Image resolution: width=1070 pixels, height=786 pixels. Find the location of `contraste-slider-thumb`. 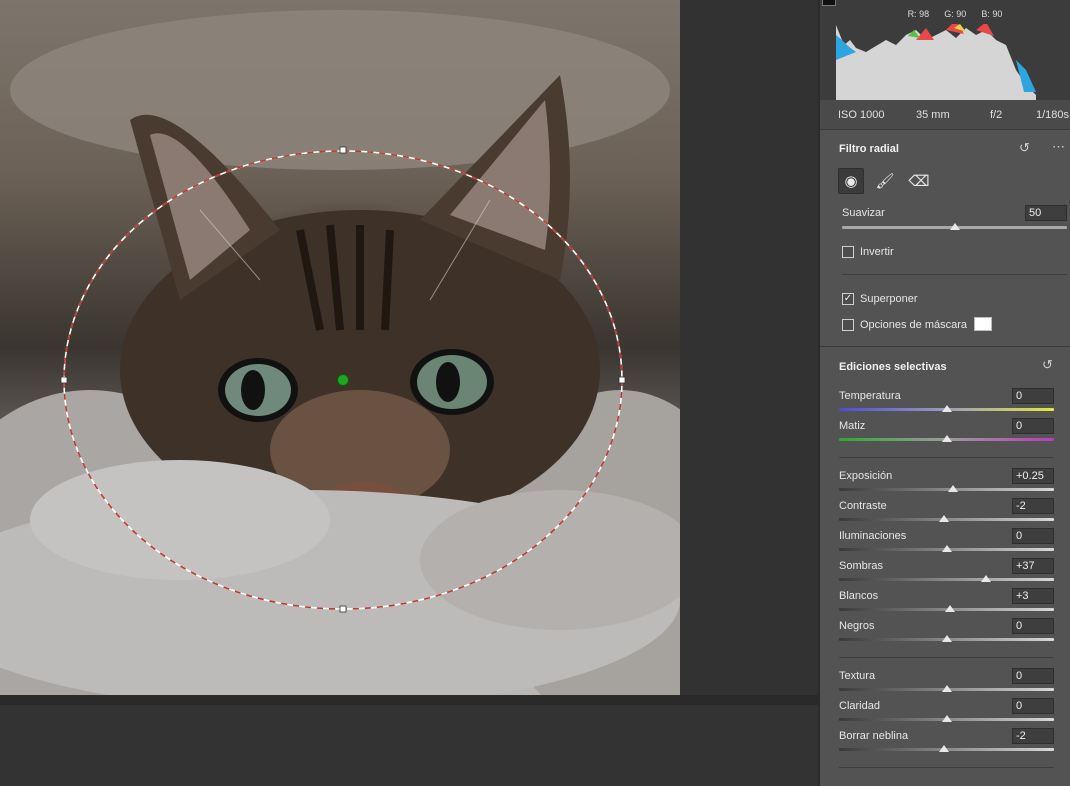

contraste-slider-thumb is located at coordinates (944, 518).